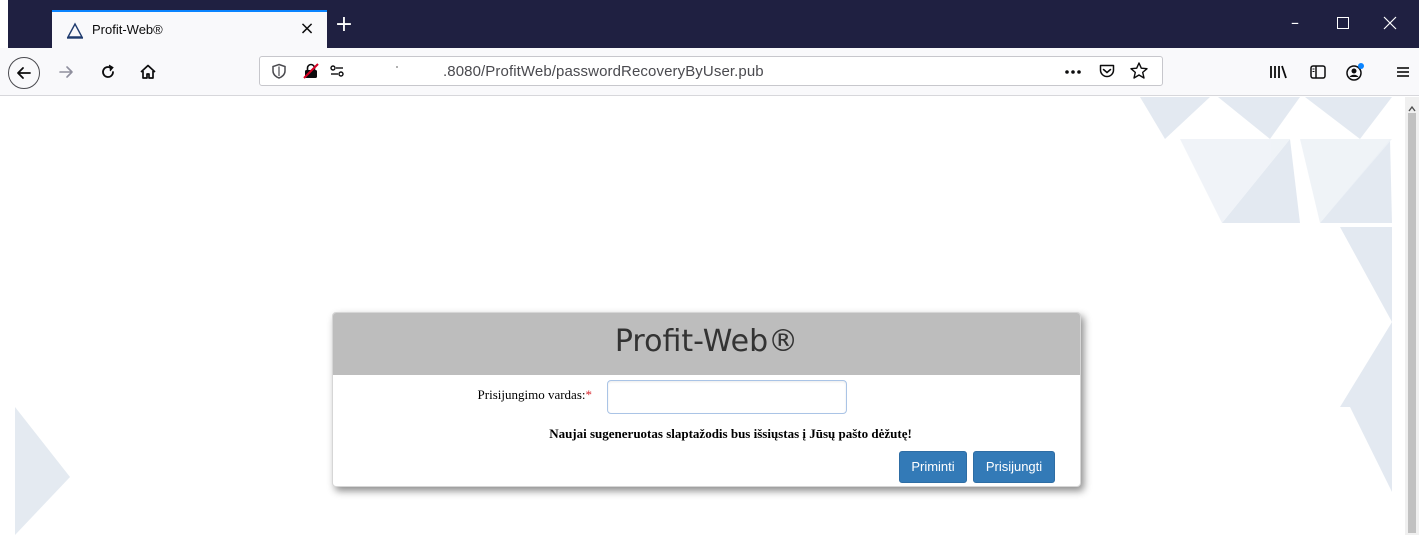 The width and height of the screenshot is (1419, 535). I want to click on close-window-icon, so click(1390, 23).